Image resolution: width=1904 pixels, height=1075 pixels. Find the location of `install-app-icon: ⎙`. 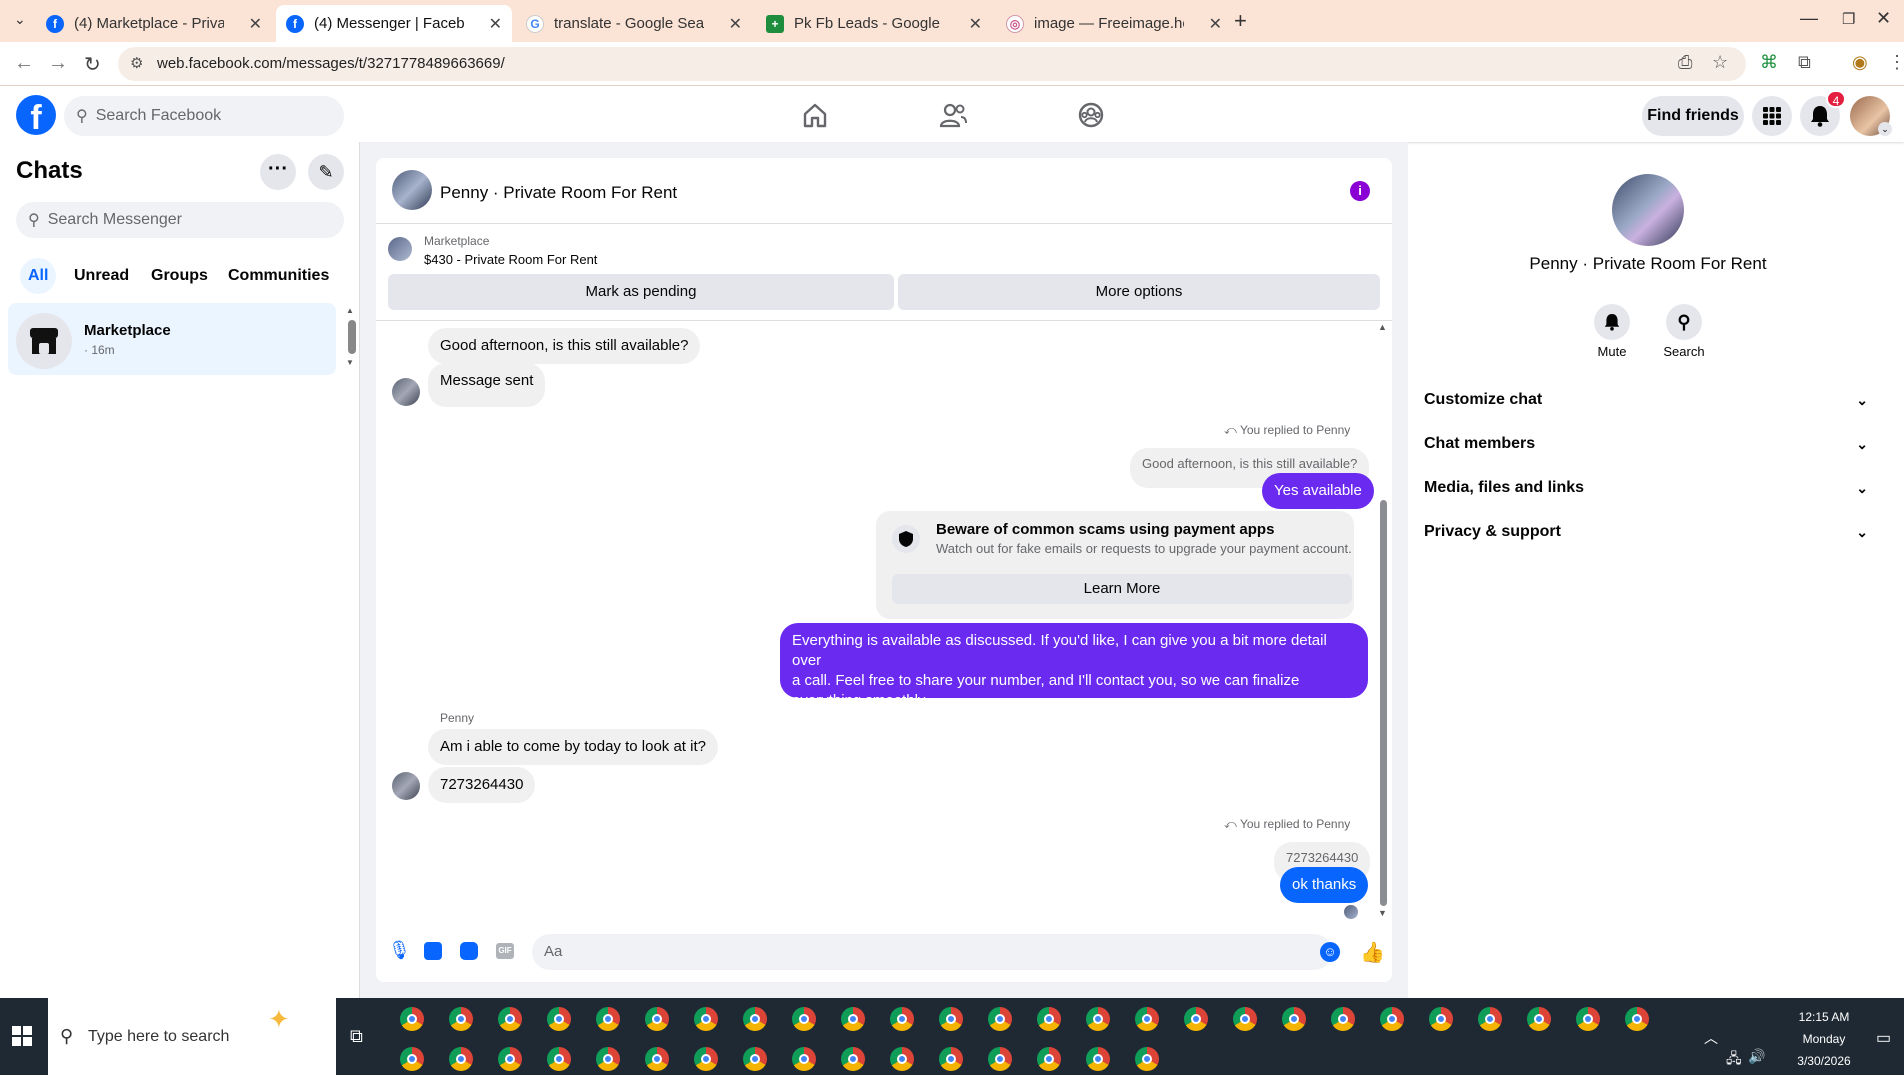

install-app-icon: ⎙ is located at coordinates (1685, 62).